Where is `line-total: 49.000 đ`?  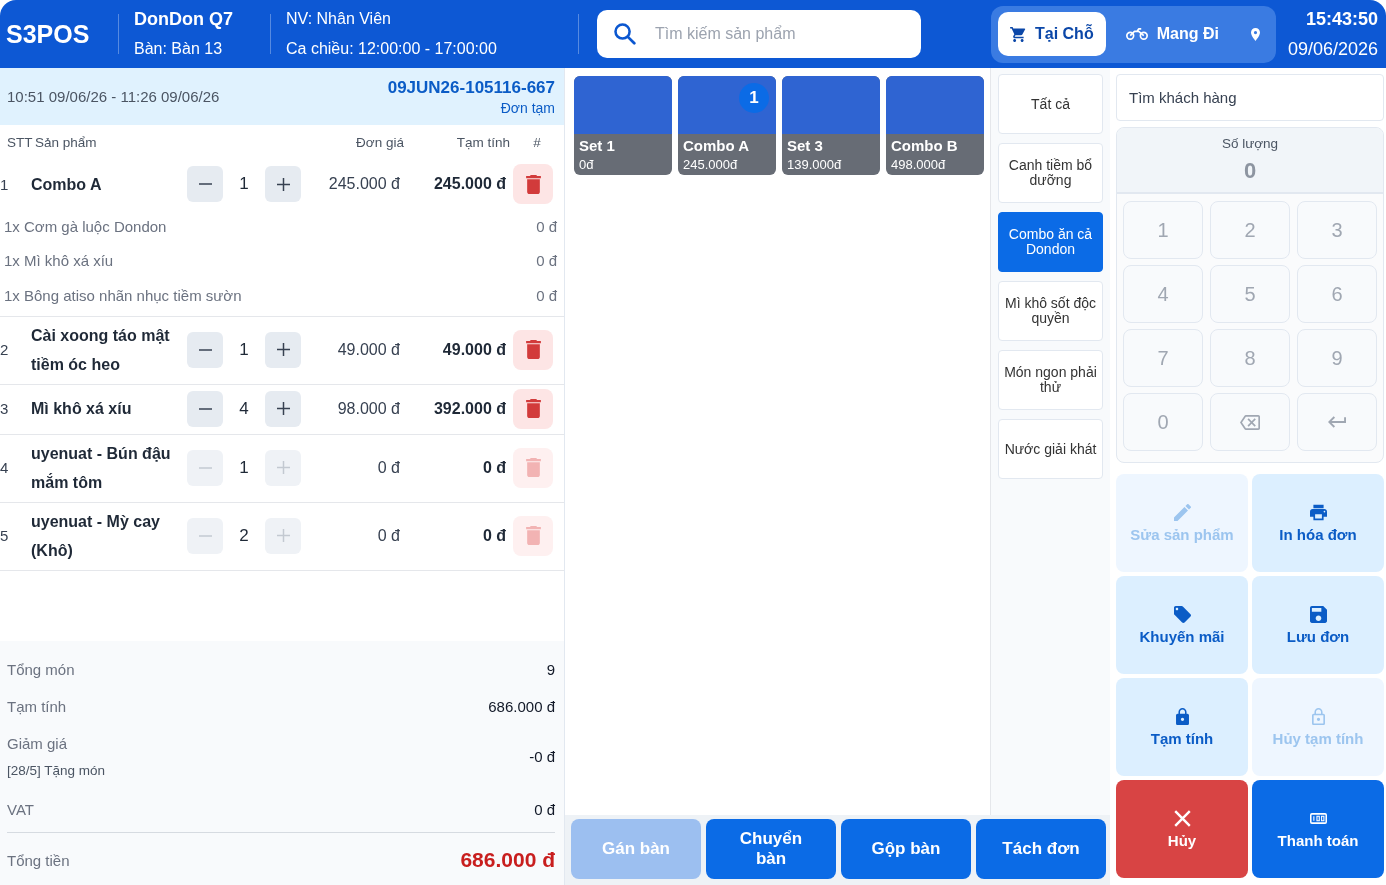 line-total: 49.000 đ is located at coordinates (474, 349).